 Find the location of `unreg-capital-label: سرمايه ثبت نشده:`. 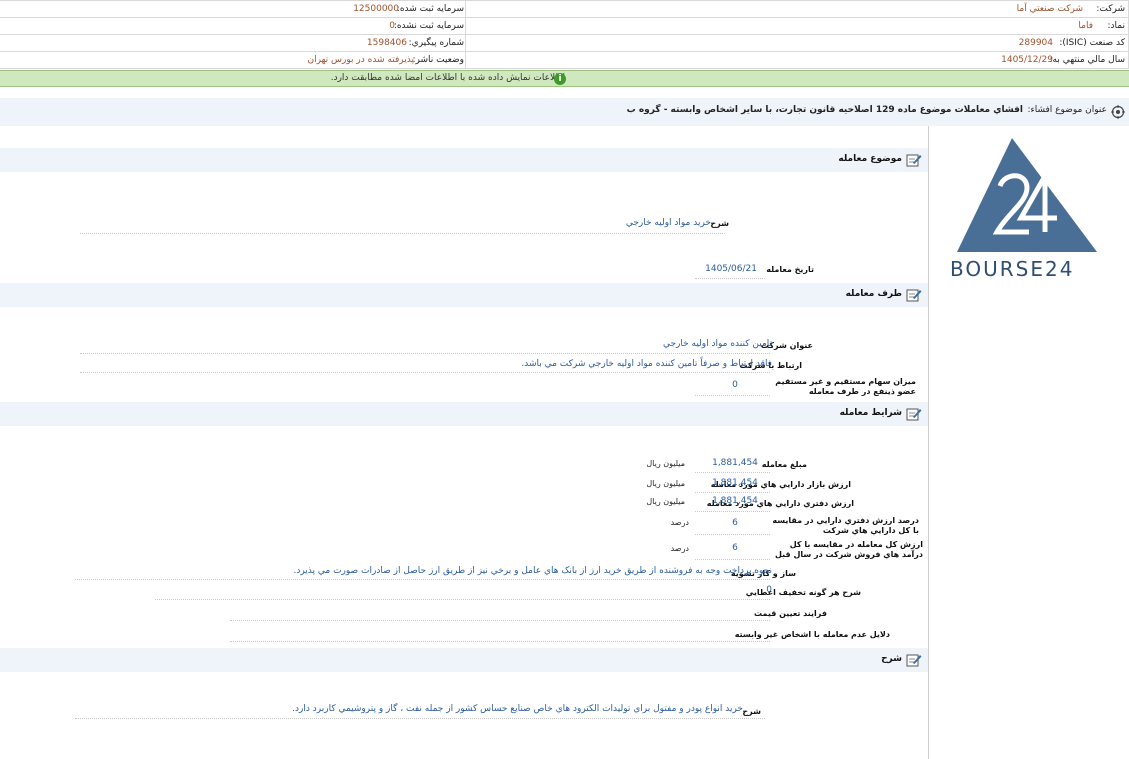

unreg-capital-label: سرمايه ثبت نشده: is located at coordinates (428, 26).